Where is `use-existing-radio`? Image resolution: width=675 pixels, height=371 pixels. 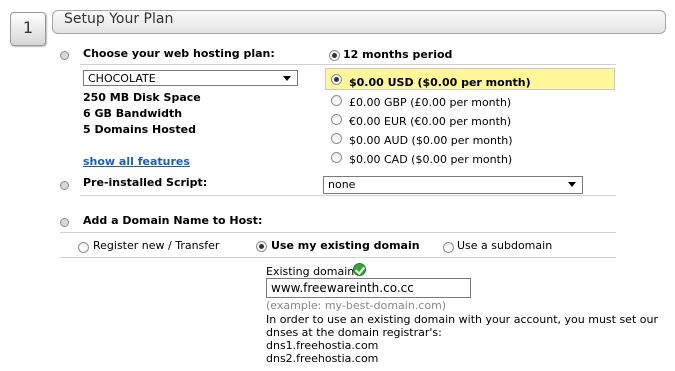
use-existing-radio is located at coordinates (261, 246).